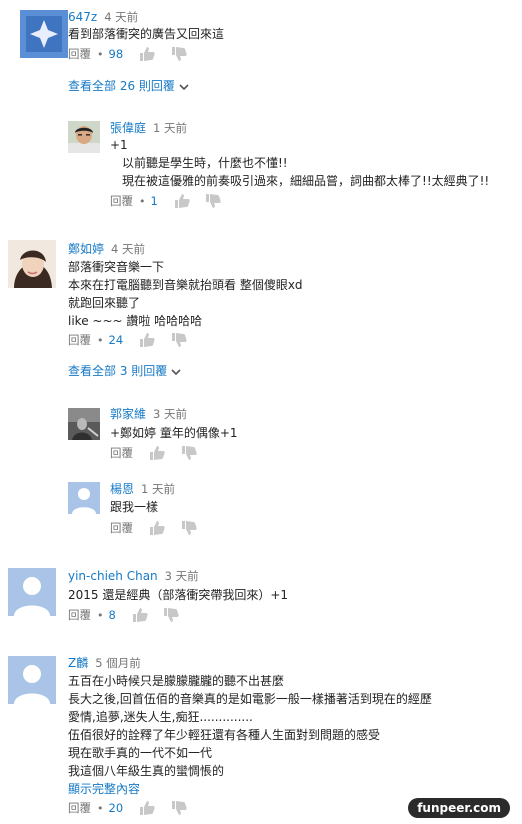  What do you see at coordinates (113, 576) in the screenshot?
I see `author-name: yin-chieh Chan` at bounding box center [113, 576].